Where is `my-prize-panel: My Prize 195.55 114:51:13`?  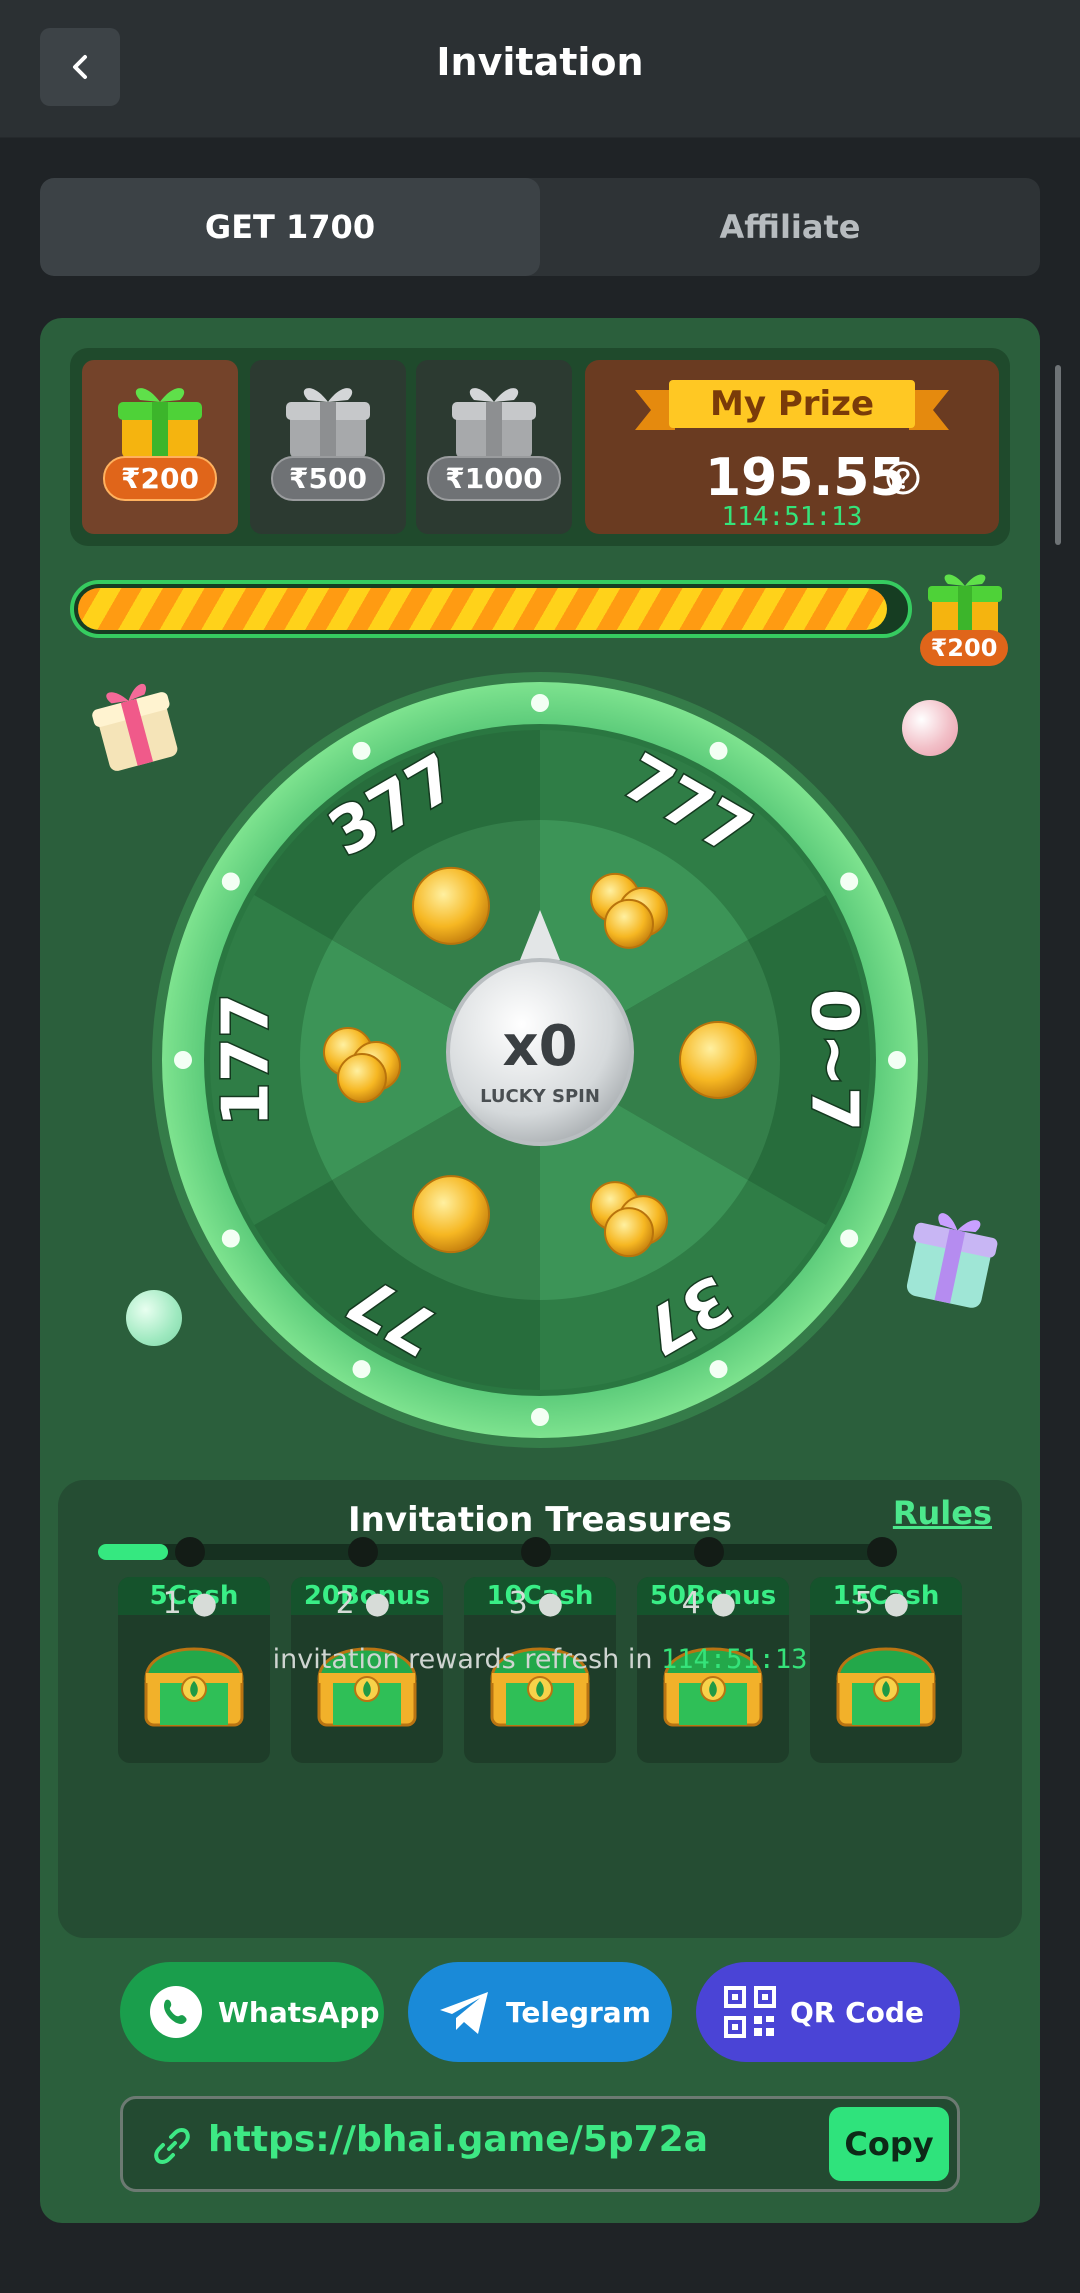
my-prize-panel: My Prize 195.55 114:51:13 is located at coordinates (792, 447).